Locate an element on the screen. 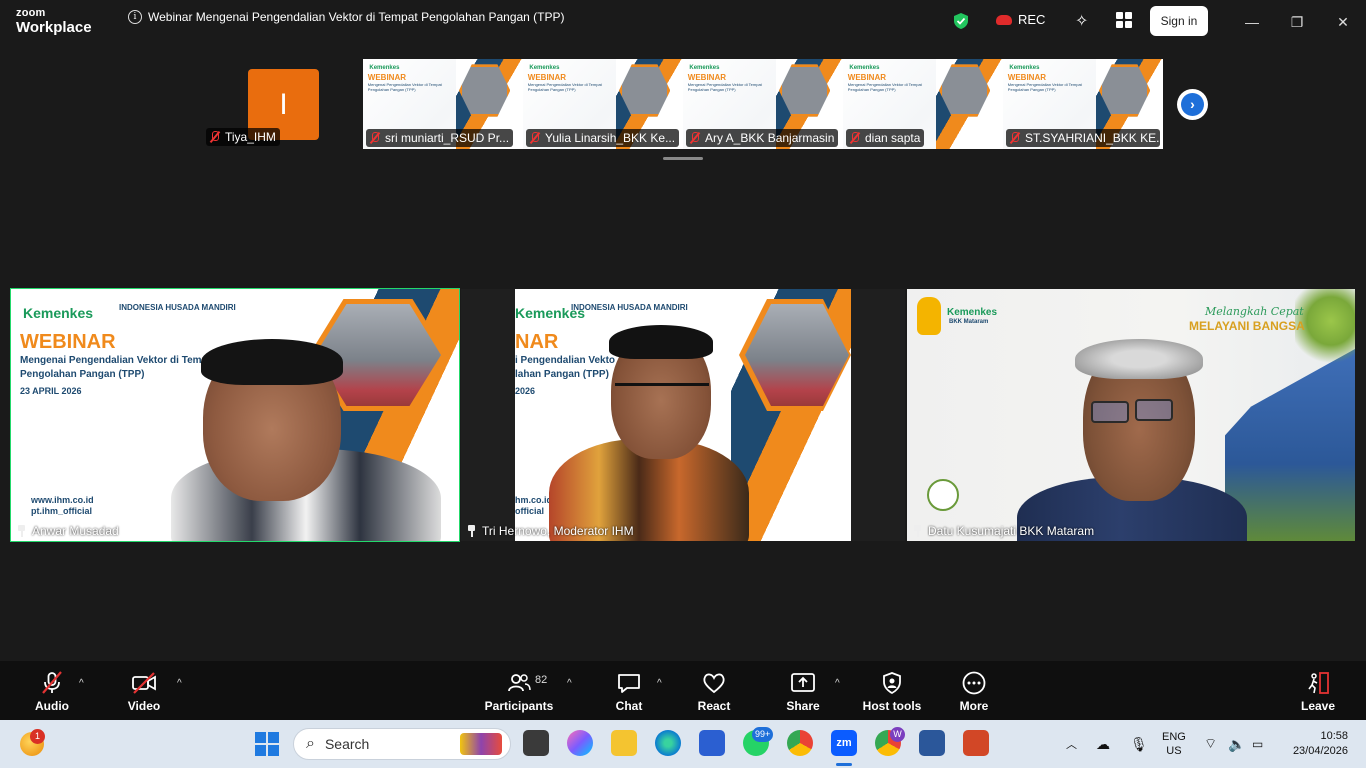 The image size is (1366, 768). participants-button: Participants is located at coordinates (519, 690).